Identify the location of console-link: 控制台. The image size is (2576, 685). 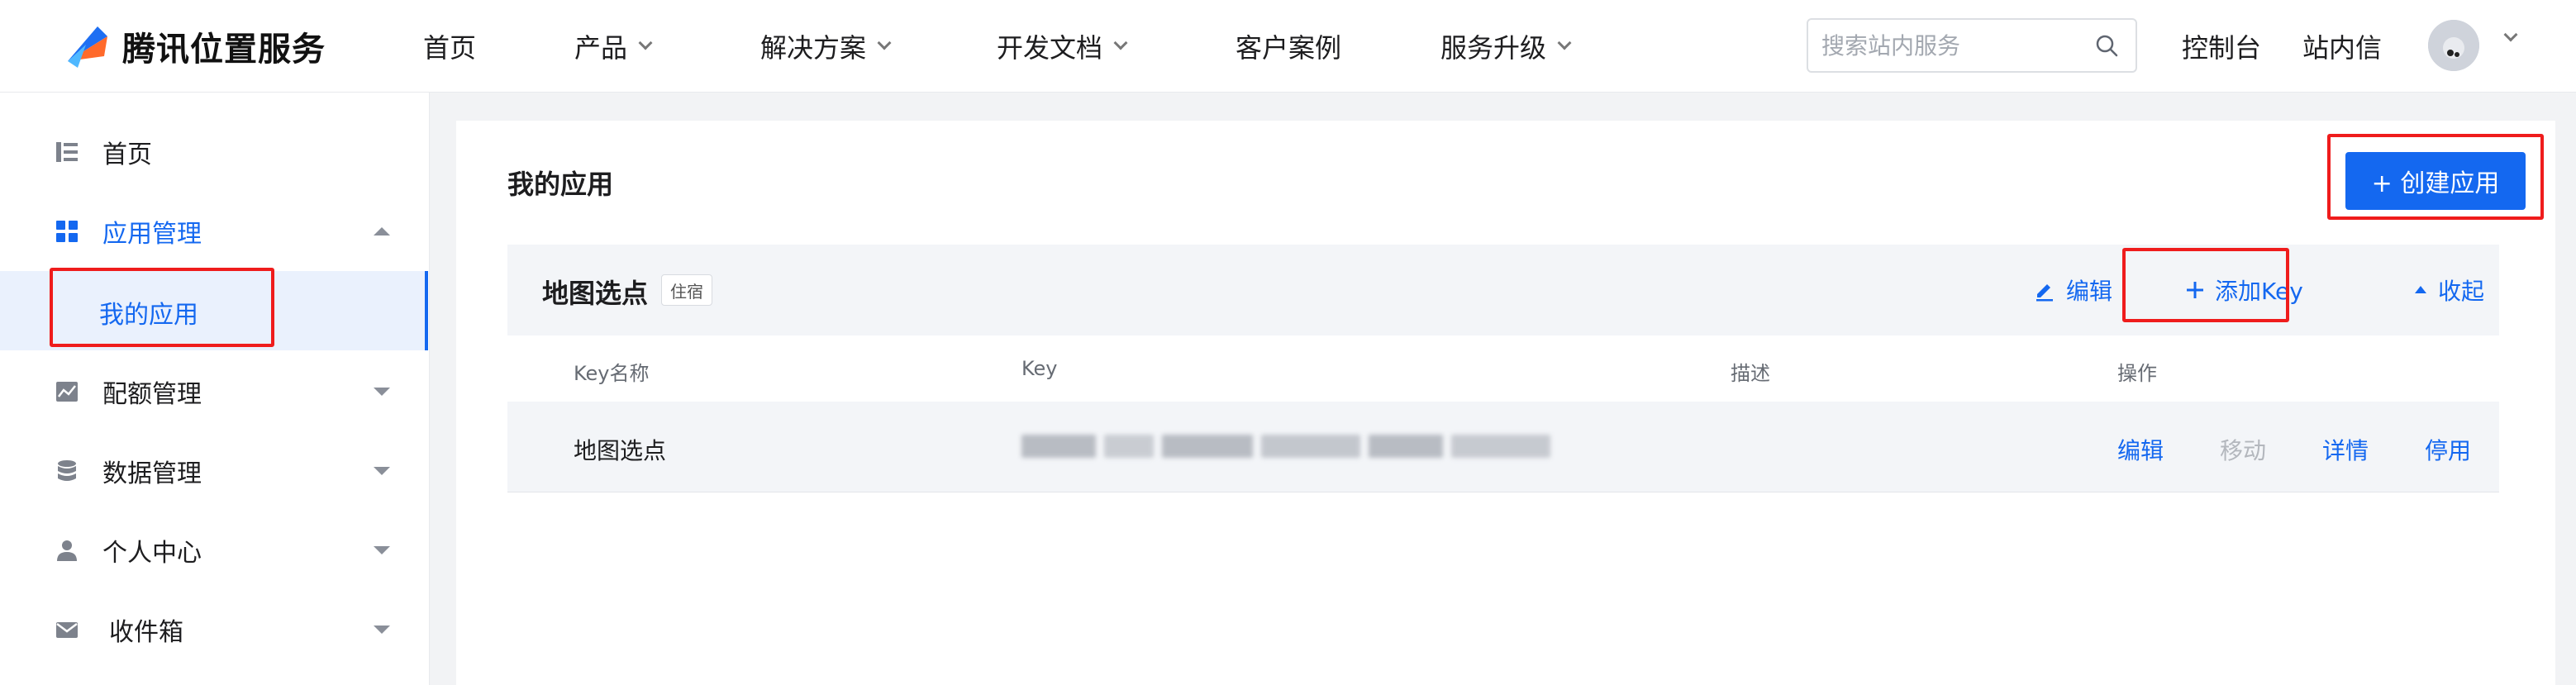
(2222, 46).